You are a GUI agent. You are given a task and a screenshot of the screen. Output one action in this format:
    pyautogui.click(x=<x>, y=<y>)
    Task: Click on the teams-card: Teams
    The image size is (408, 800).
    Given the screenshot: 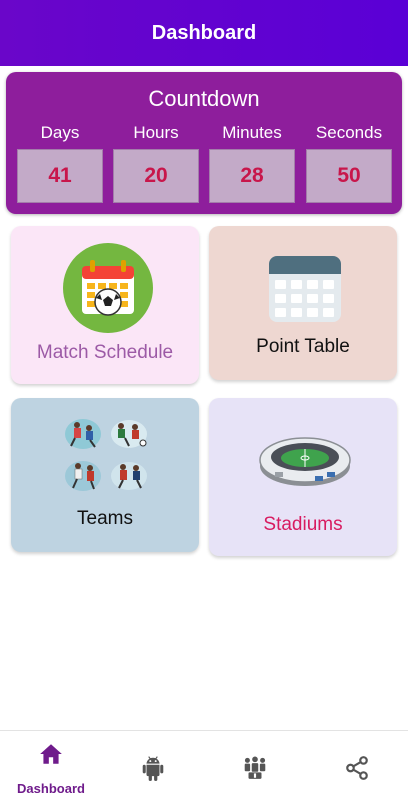 What is the action you would take?
    pyautogui.click(x=105, y=475)
    